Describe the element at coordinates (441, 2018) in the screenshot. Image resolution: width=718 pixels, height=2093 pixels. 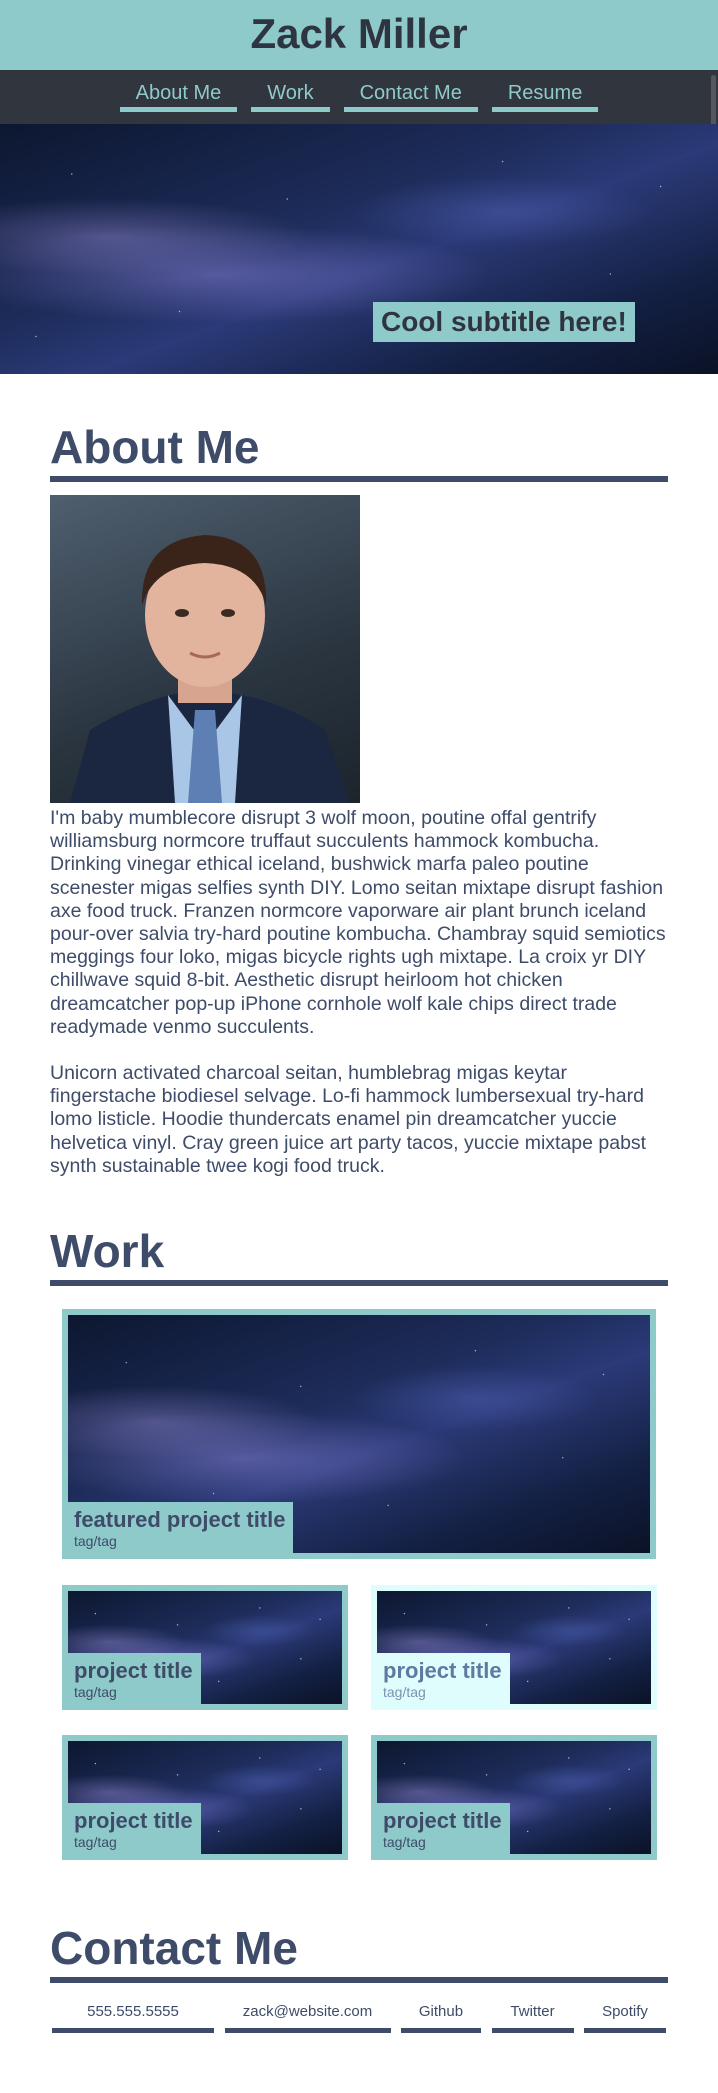
I see `contact-github-link: Github` at that location.